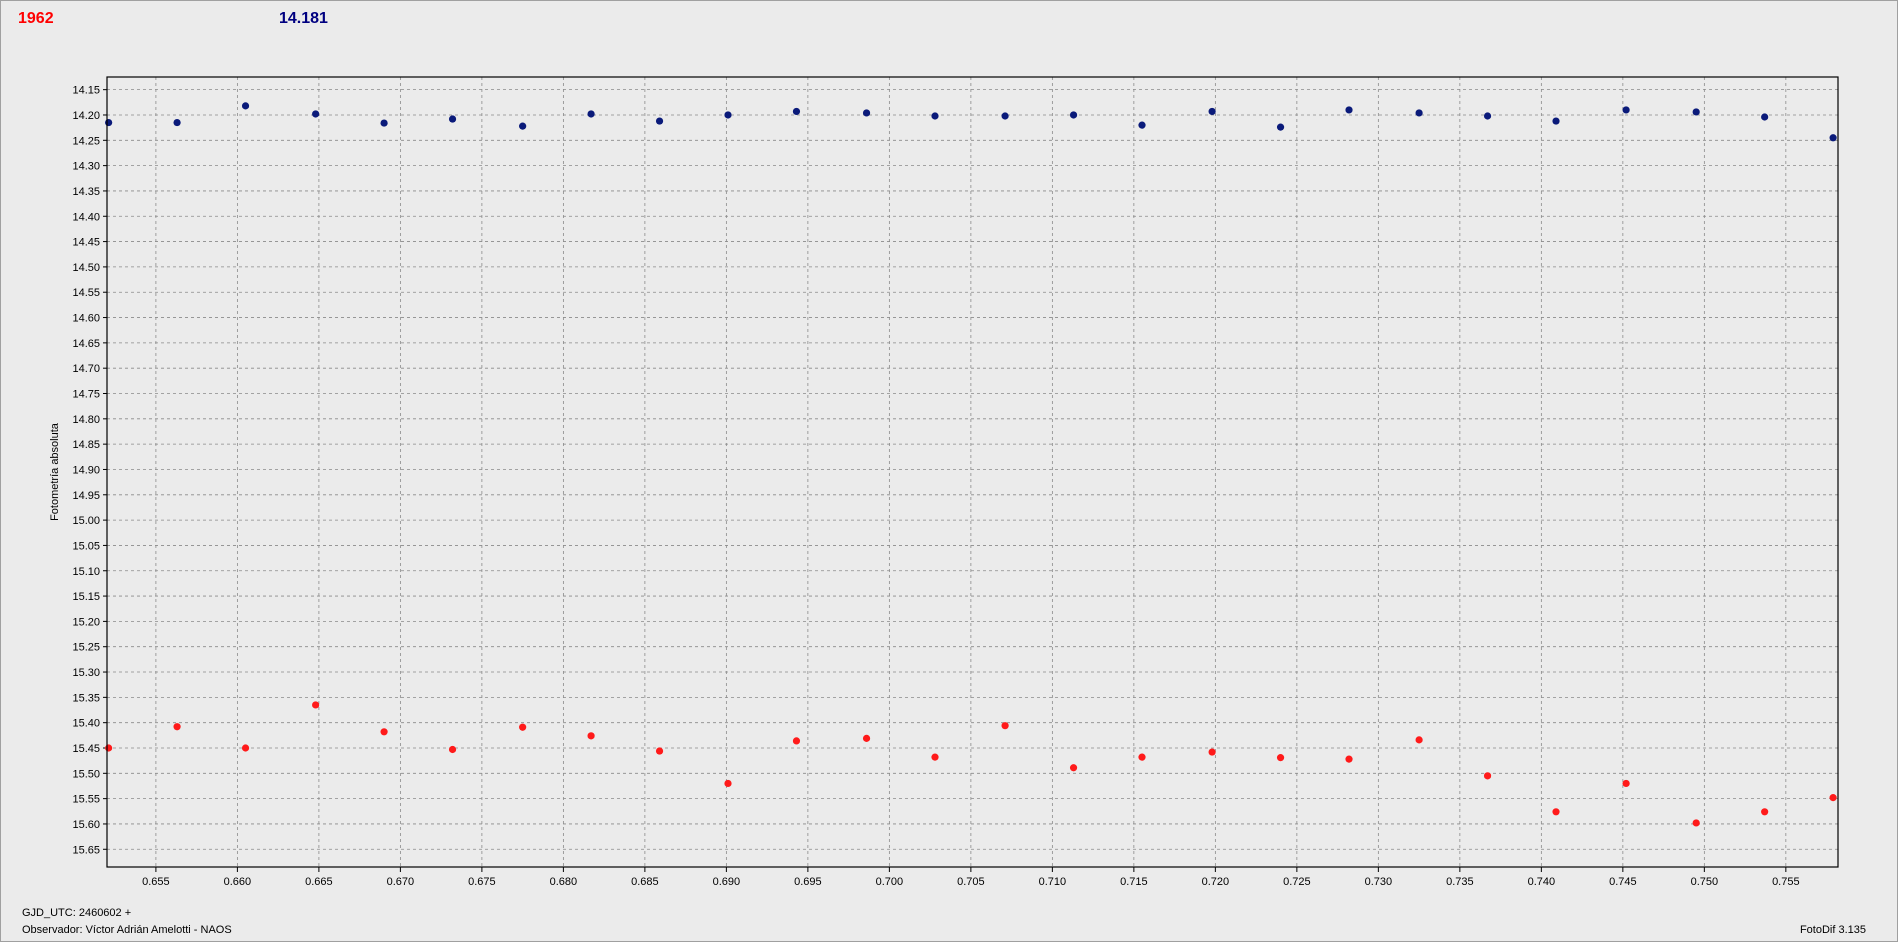 Image resolution: width=1898 pixels, height=942 pixels. Describe the element at coordinates (971, 882) in the screenshot. I see `x-tick-label: 0.705` at that location.